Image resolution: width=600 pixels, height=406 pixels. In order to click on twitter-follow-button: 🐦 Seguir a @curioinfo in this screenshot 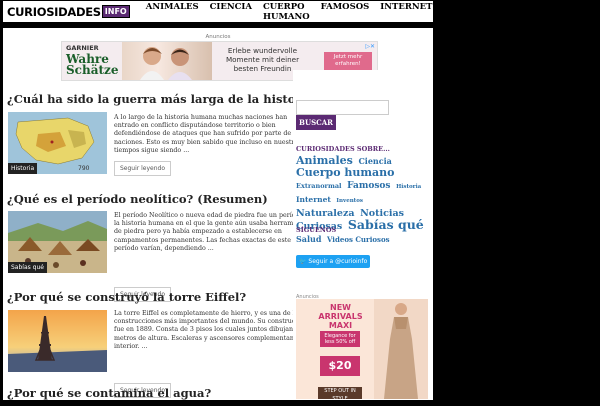, I will do `click(333, 261)`.